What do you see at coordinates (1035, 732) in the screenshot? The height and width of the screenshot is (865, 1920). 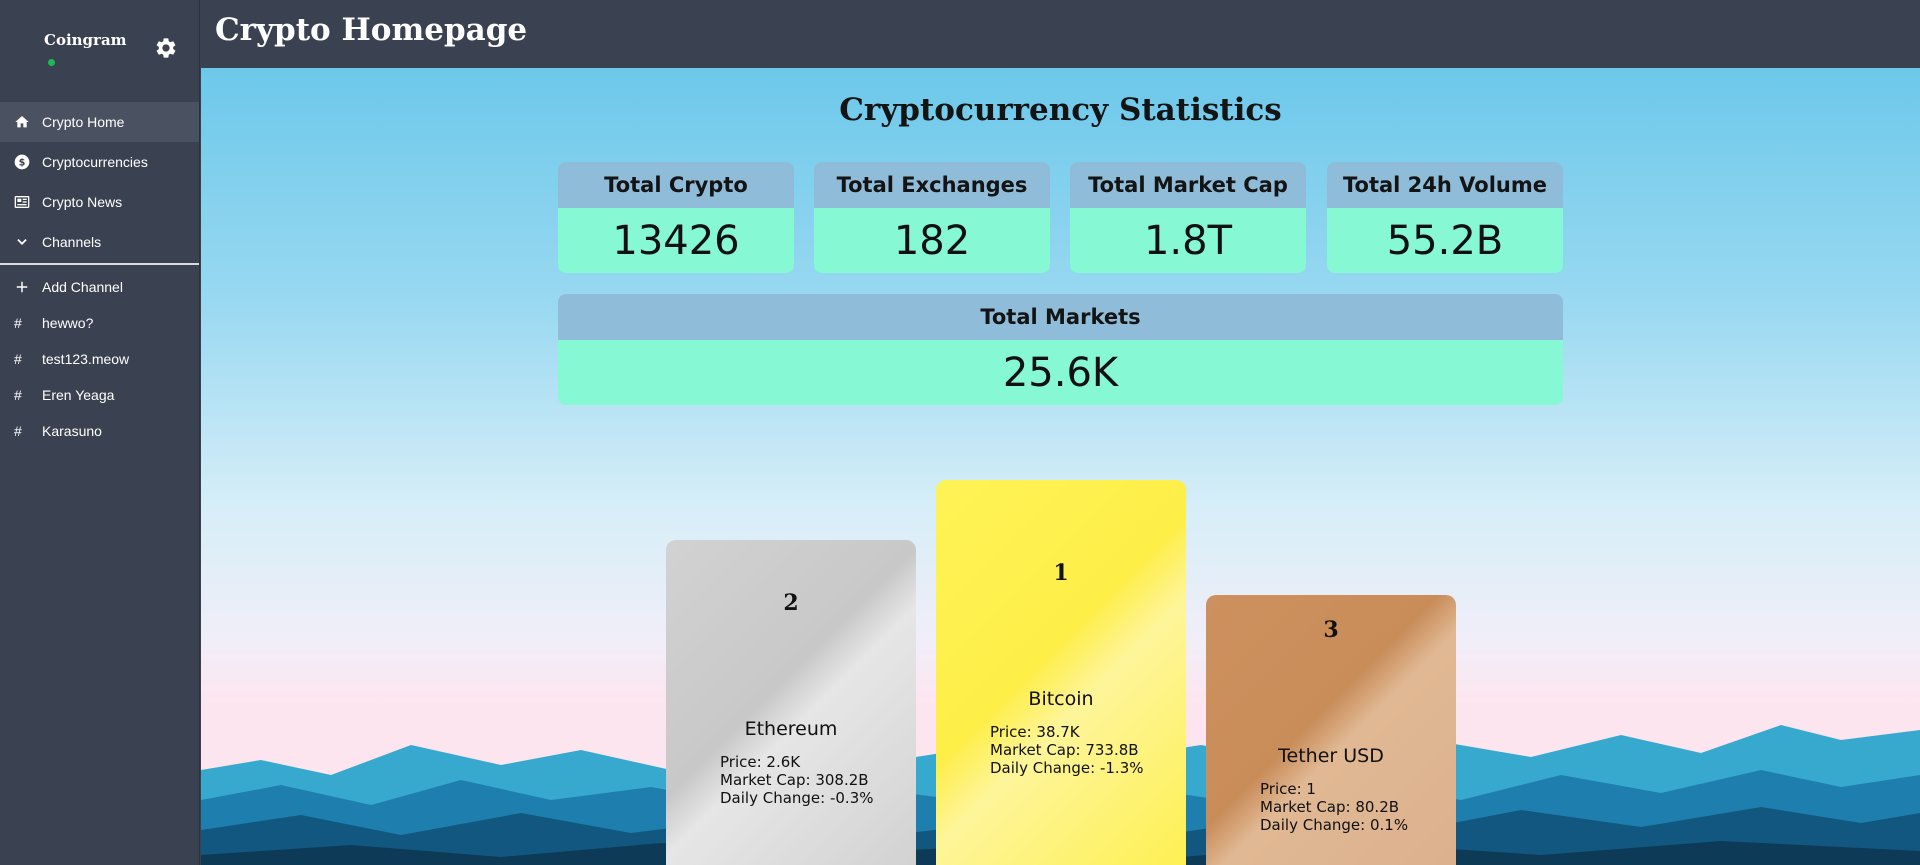 I see `coin-price: Price: 38.7K` at bounding box center [1035, 732].